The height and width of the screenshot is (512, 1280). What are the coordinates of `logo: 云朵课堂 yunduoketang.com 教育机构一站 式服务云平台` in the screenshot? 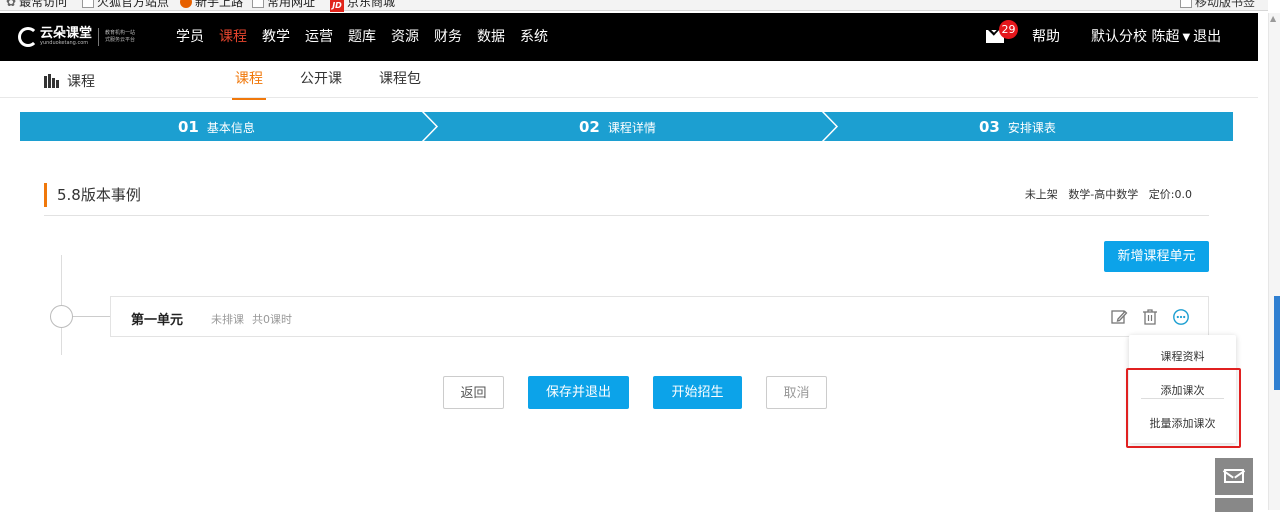 It's located at (76, 37).